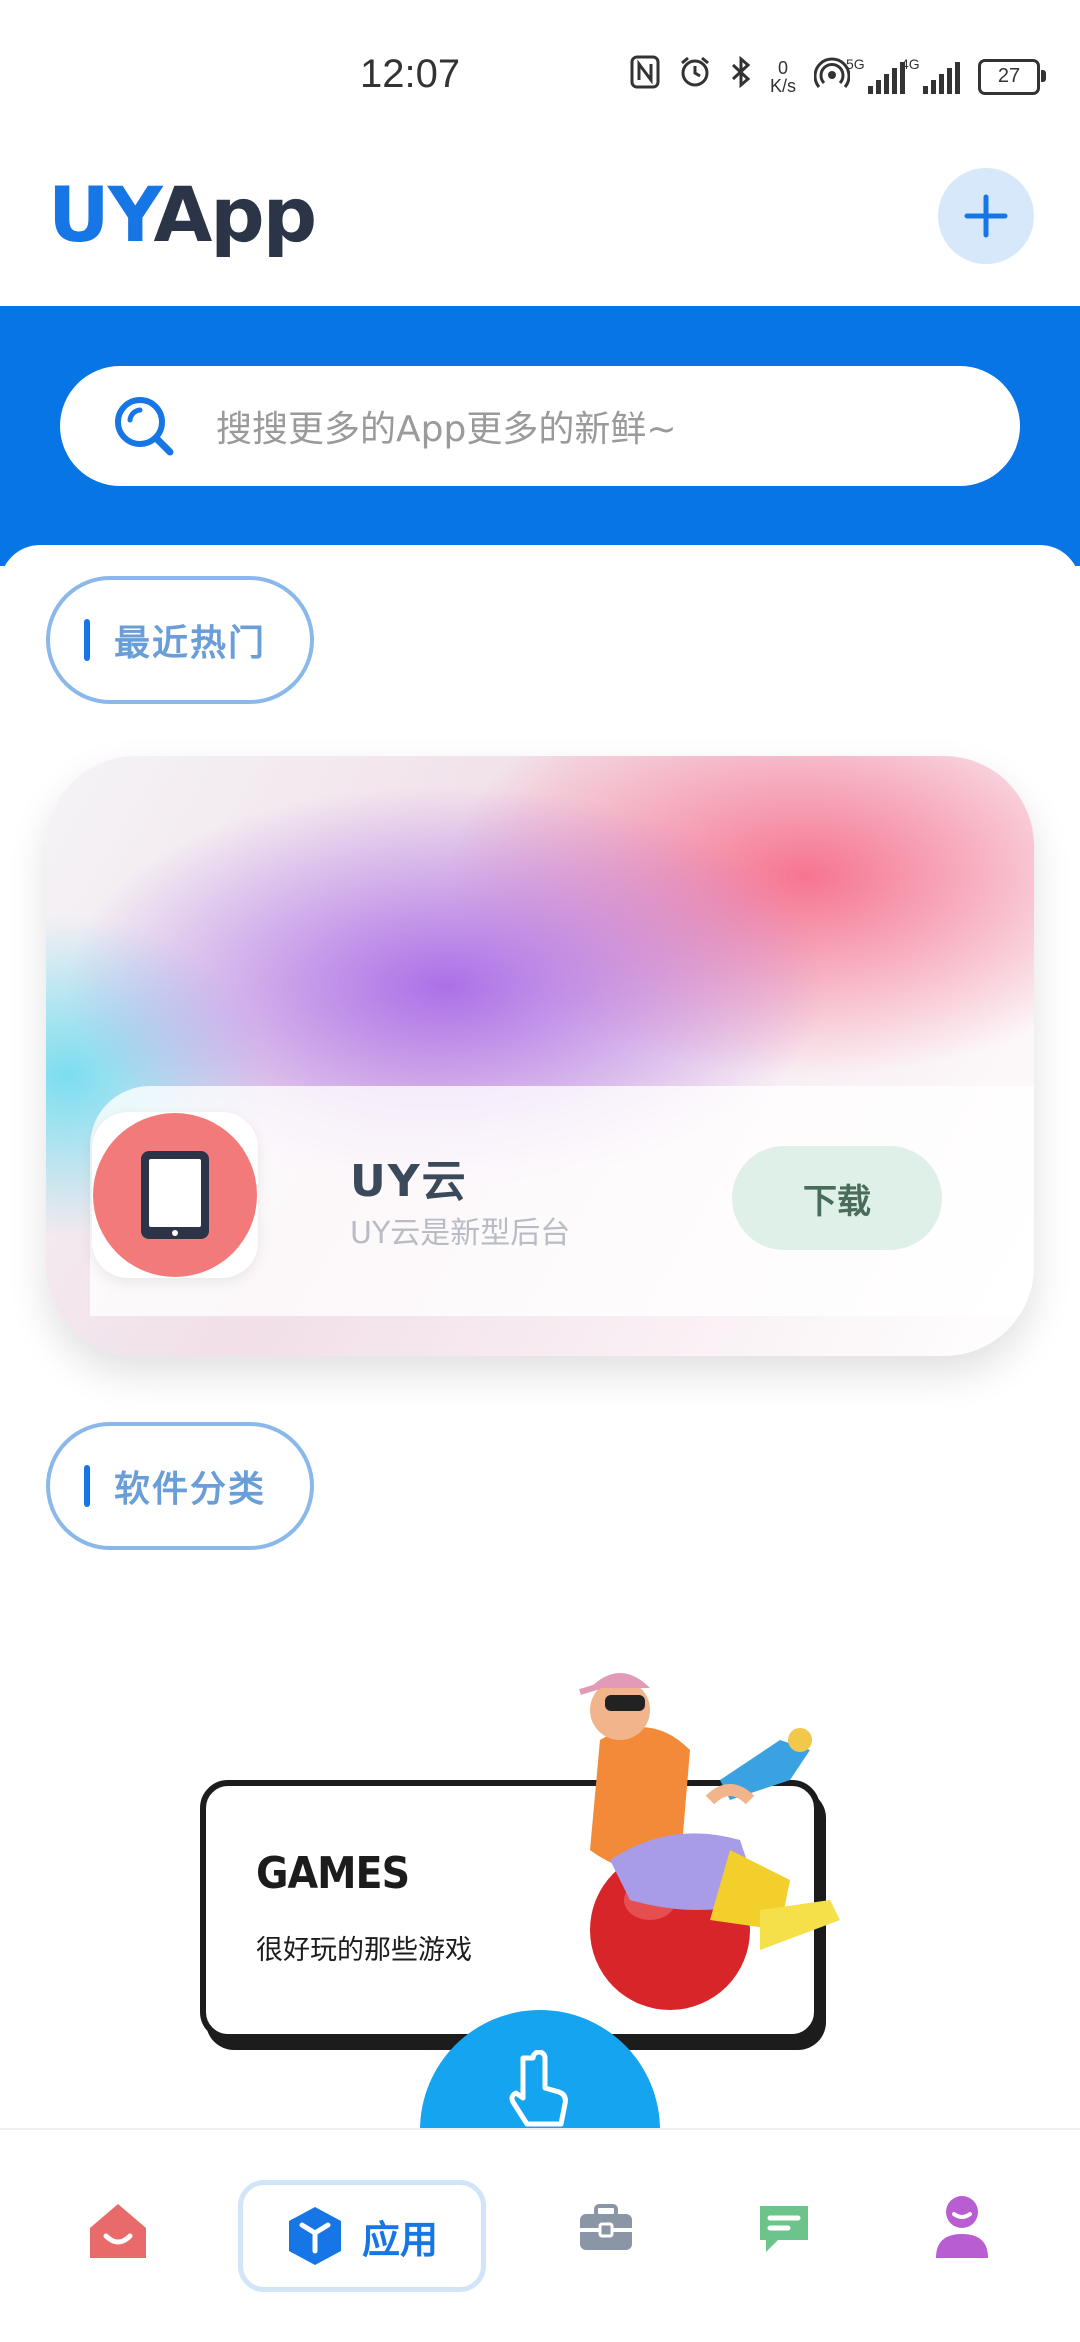 This screenshot has width=1080, height=2342. What do you see at coordinates (540, 2235) in the screenshot?
I see `bottom-nav: 应用` at bounding box center [540, 2235].